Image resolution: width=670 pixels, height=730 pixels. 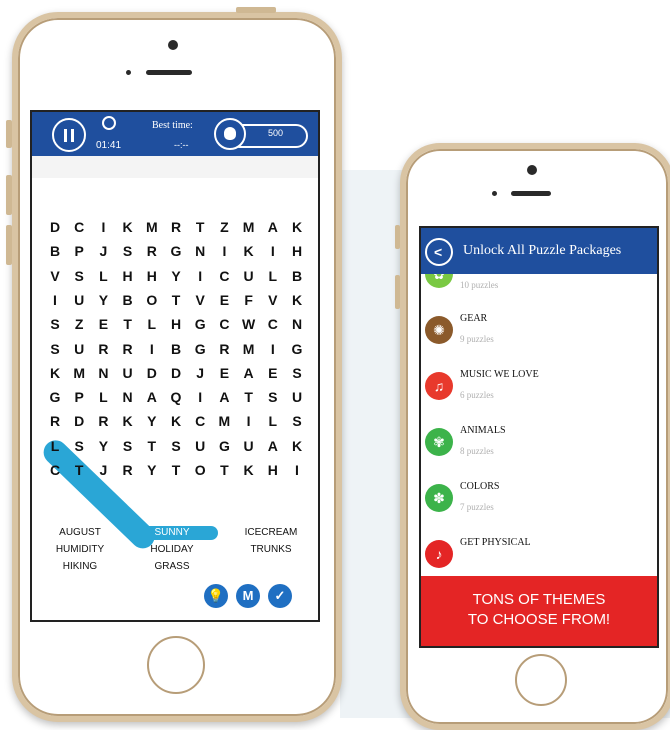 What do you see at coordinates (539, 611) in the screenshot?
I see `promo-banner: TONS OF THEMES TO CHOOSE FROM!` at bounding box center [539, 611].